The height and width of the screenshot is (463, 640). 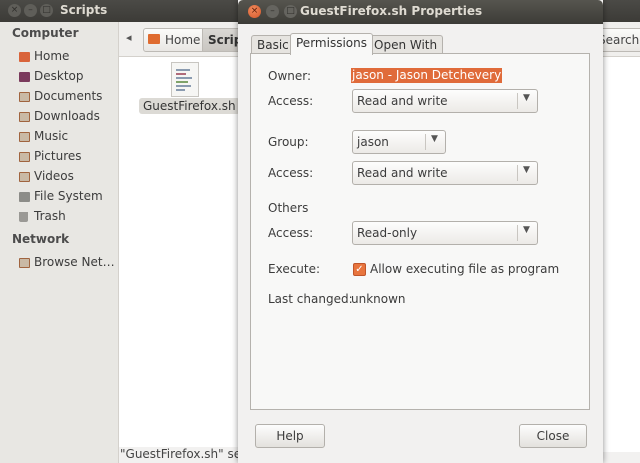 What do you see at coordinates (291, 101) in the screenshot?
I see `owner-access-label: Access:` at bounding box center [291, 101].